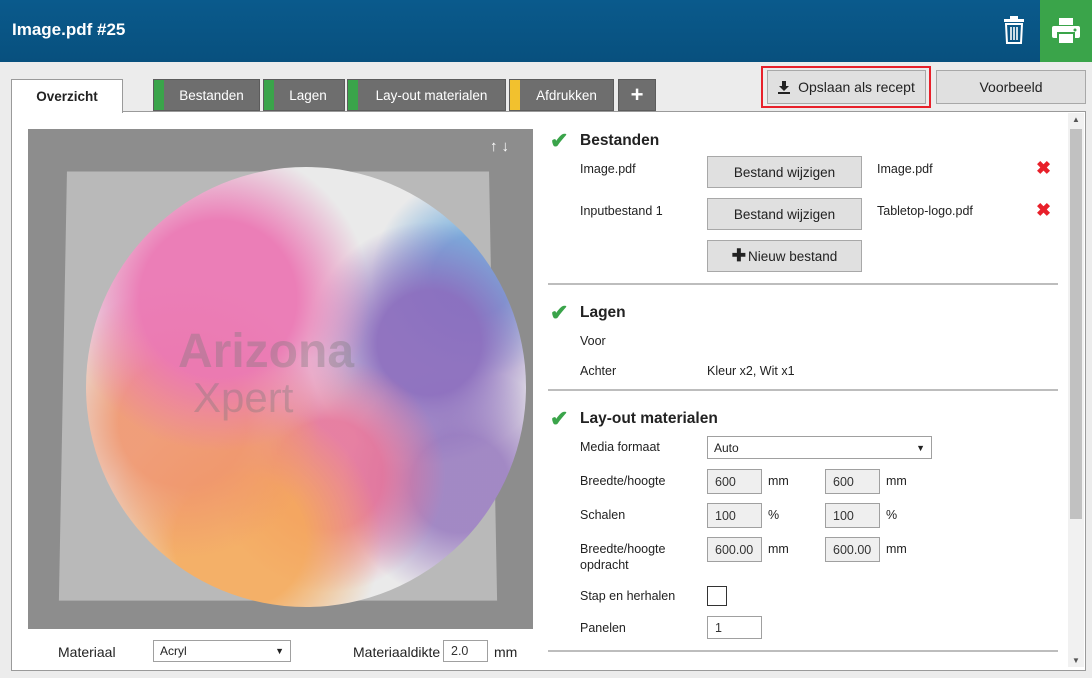 The height and width of the screenshot is (678, 1092). I want to click on tab-label: Afdrukken, so click(566, 95).